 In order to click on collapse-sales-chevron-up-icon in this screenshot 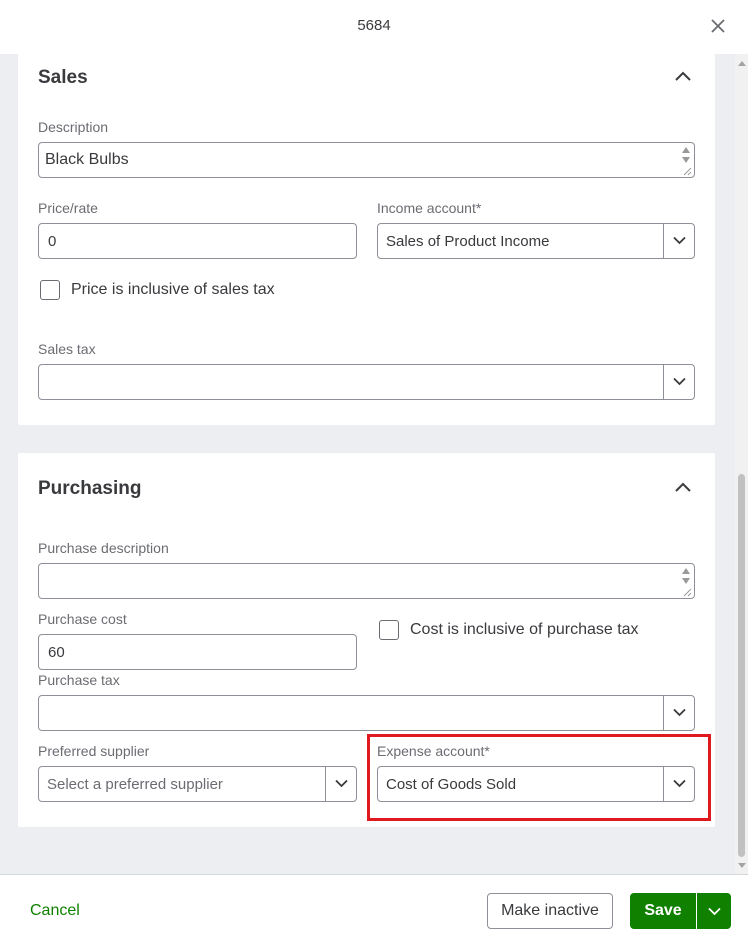, I will do `click(683, 75)`.